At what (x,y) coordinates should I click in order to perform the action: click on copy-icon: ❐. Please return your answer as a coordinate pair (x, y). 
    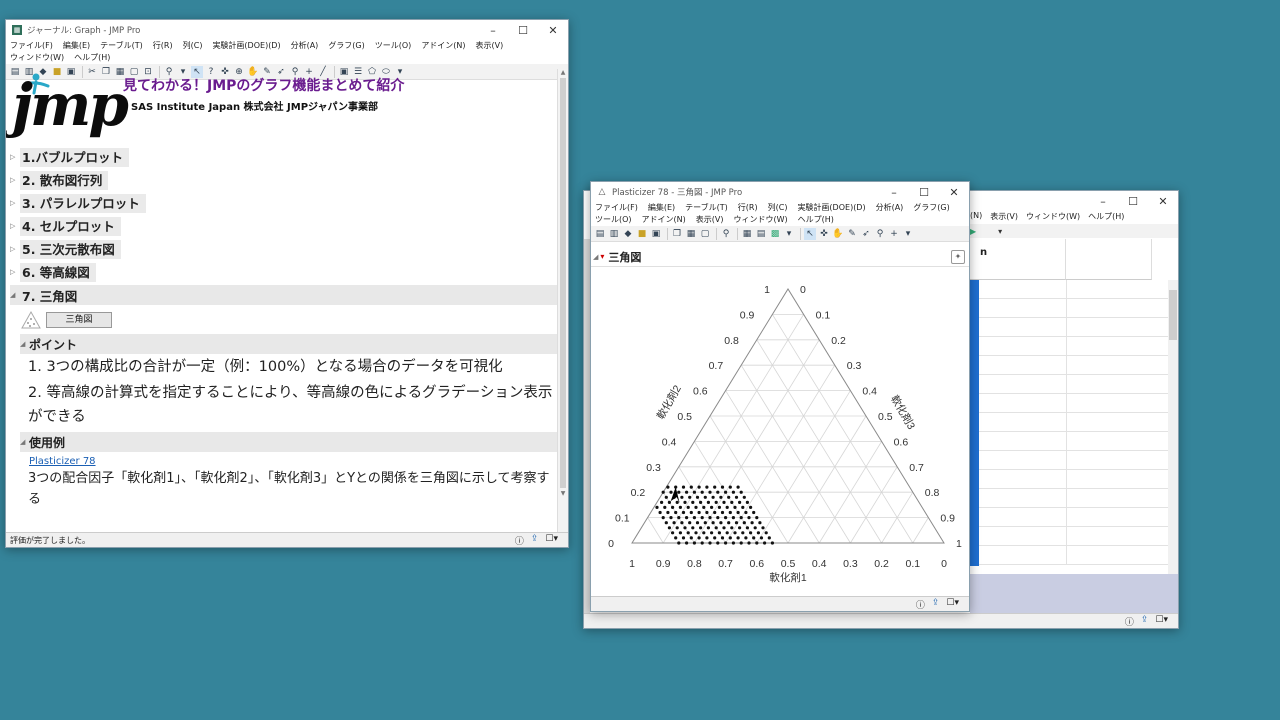
    Looking at the image, I should click on (677, 234).